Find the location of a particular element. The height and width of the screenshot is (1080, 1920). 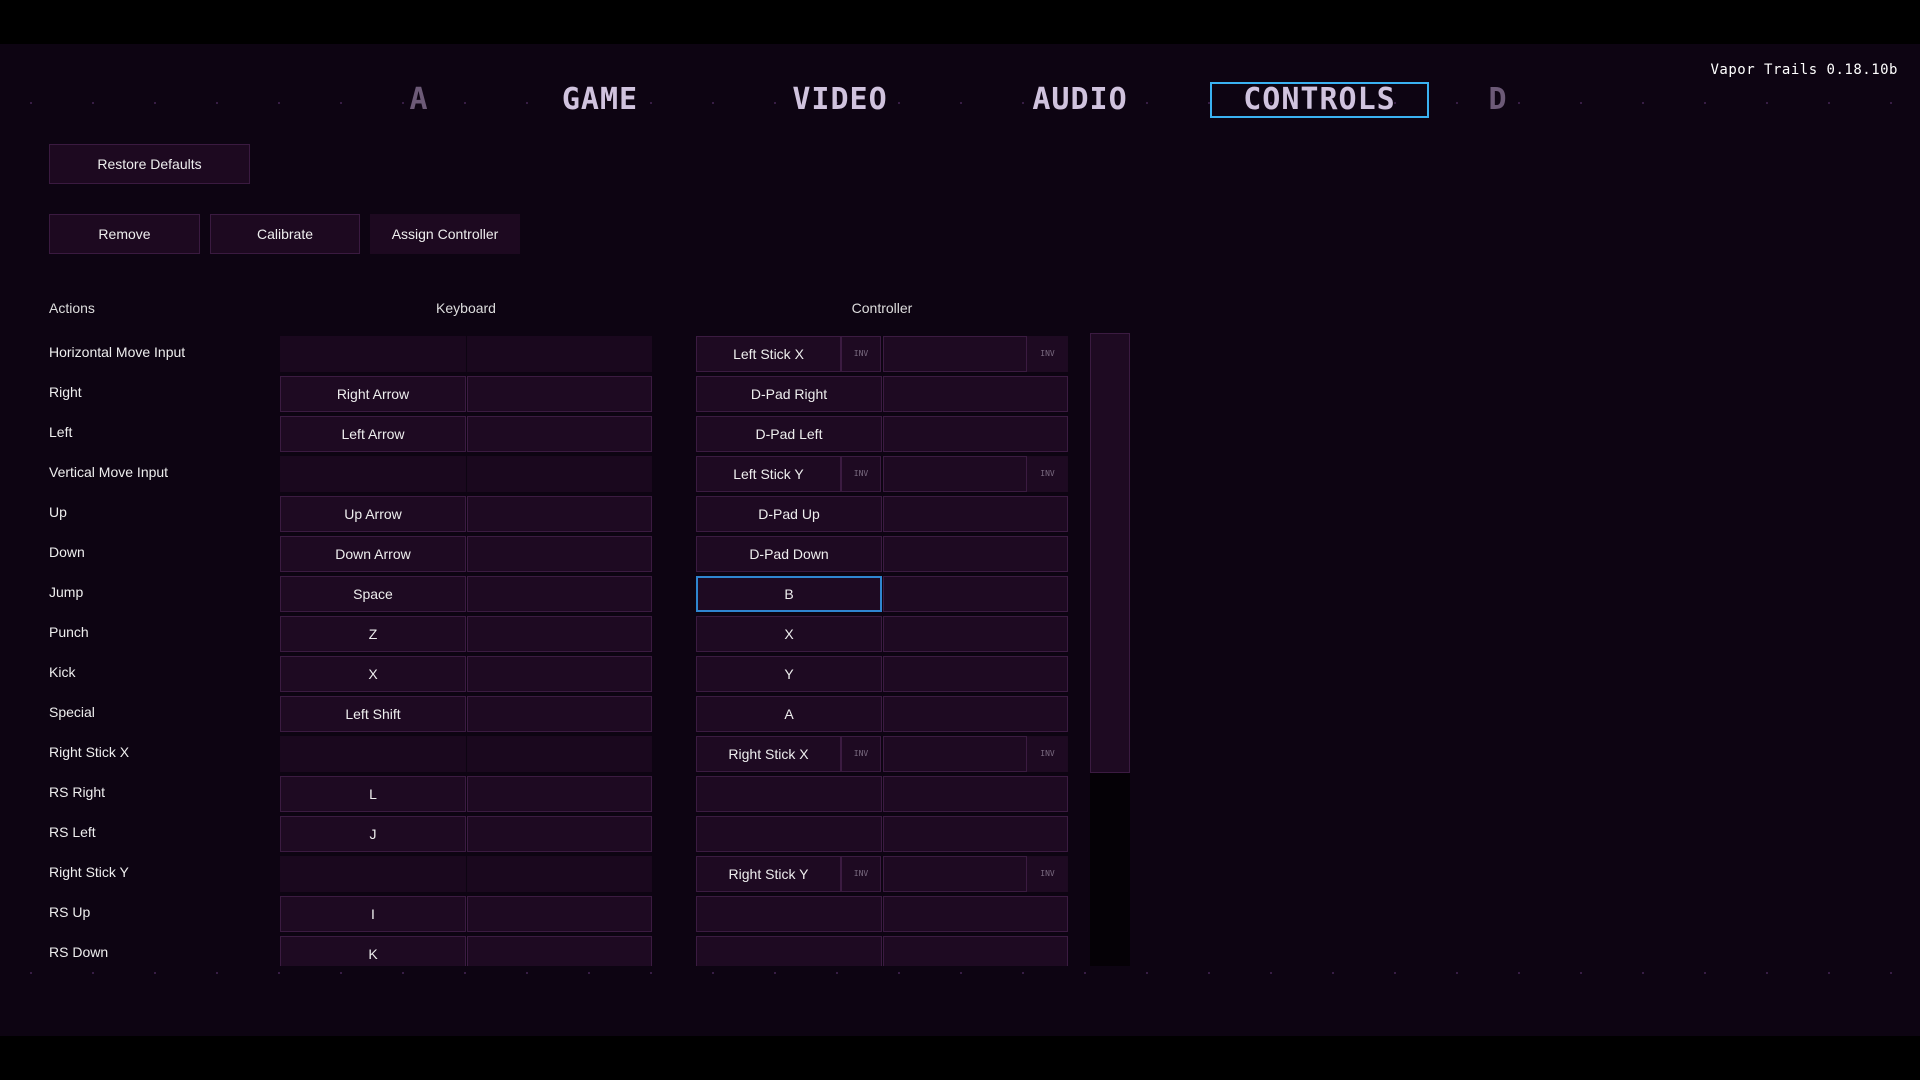

tab-prev-shoulder: A is located at coordinates (419, 100).